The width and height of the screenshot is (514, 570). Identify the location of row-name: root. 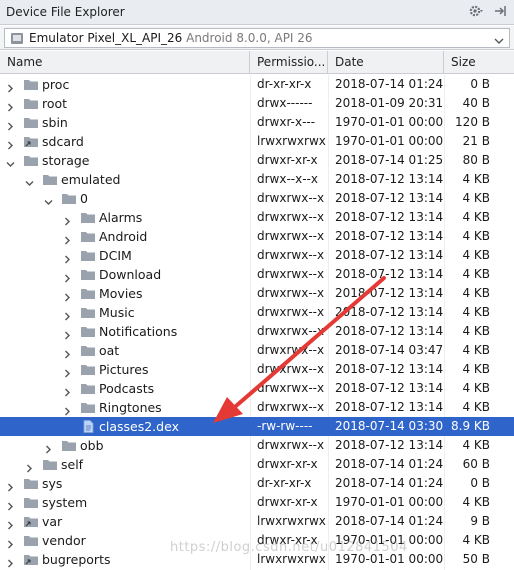
(55, 103).